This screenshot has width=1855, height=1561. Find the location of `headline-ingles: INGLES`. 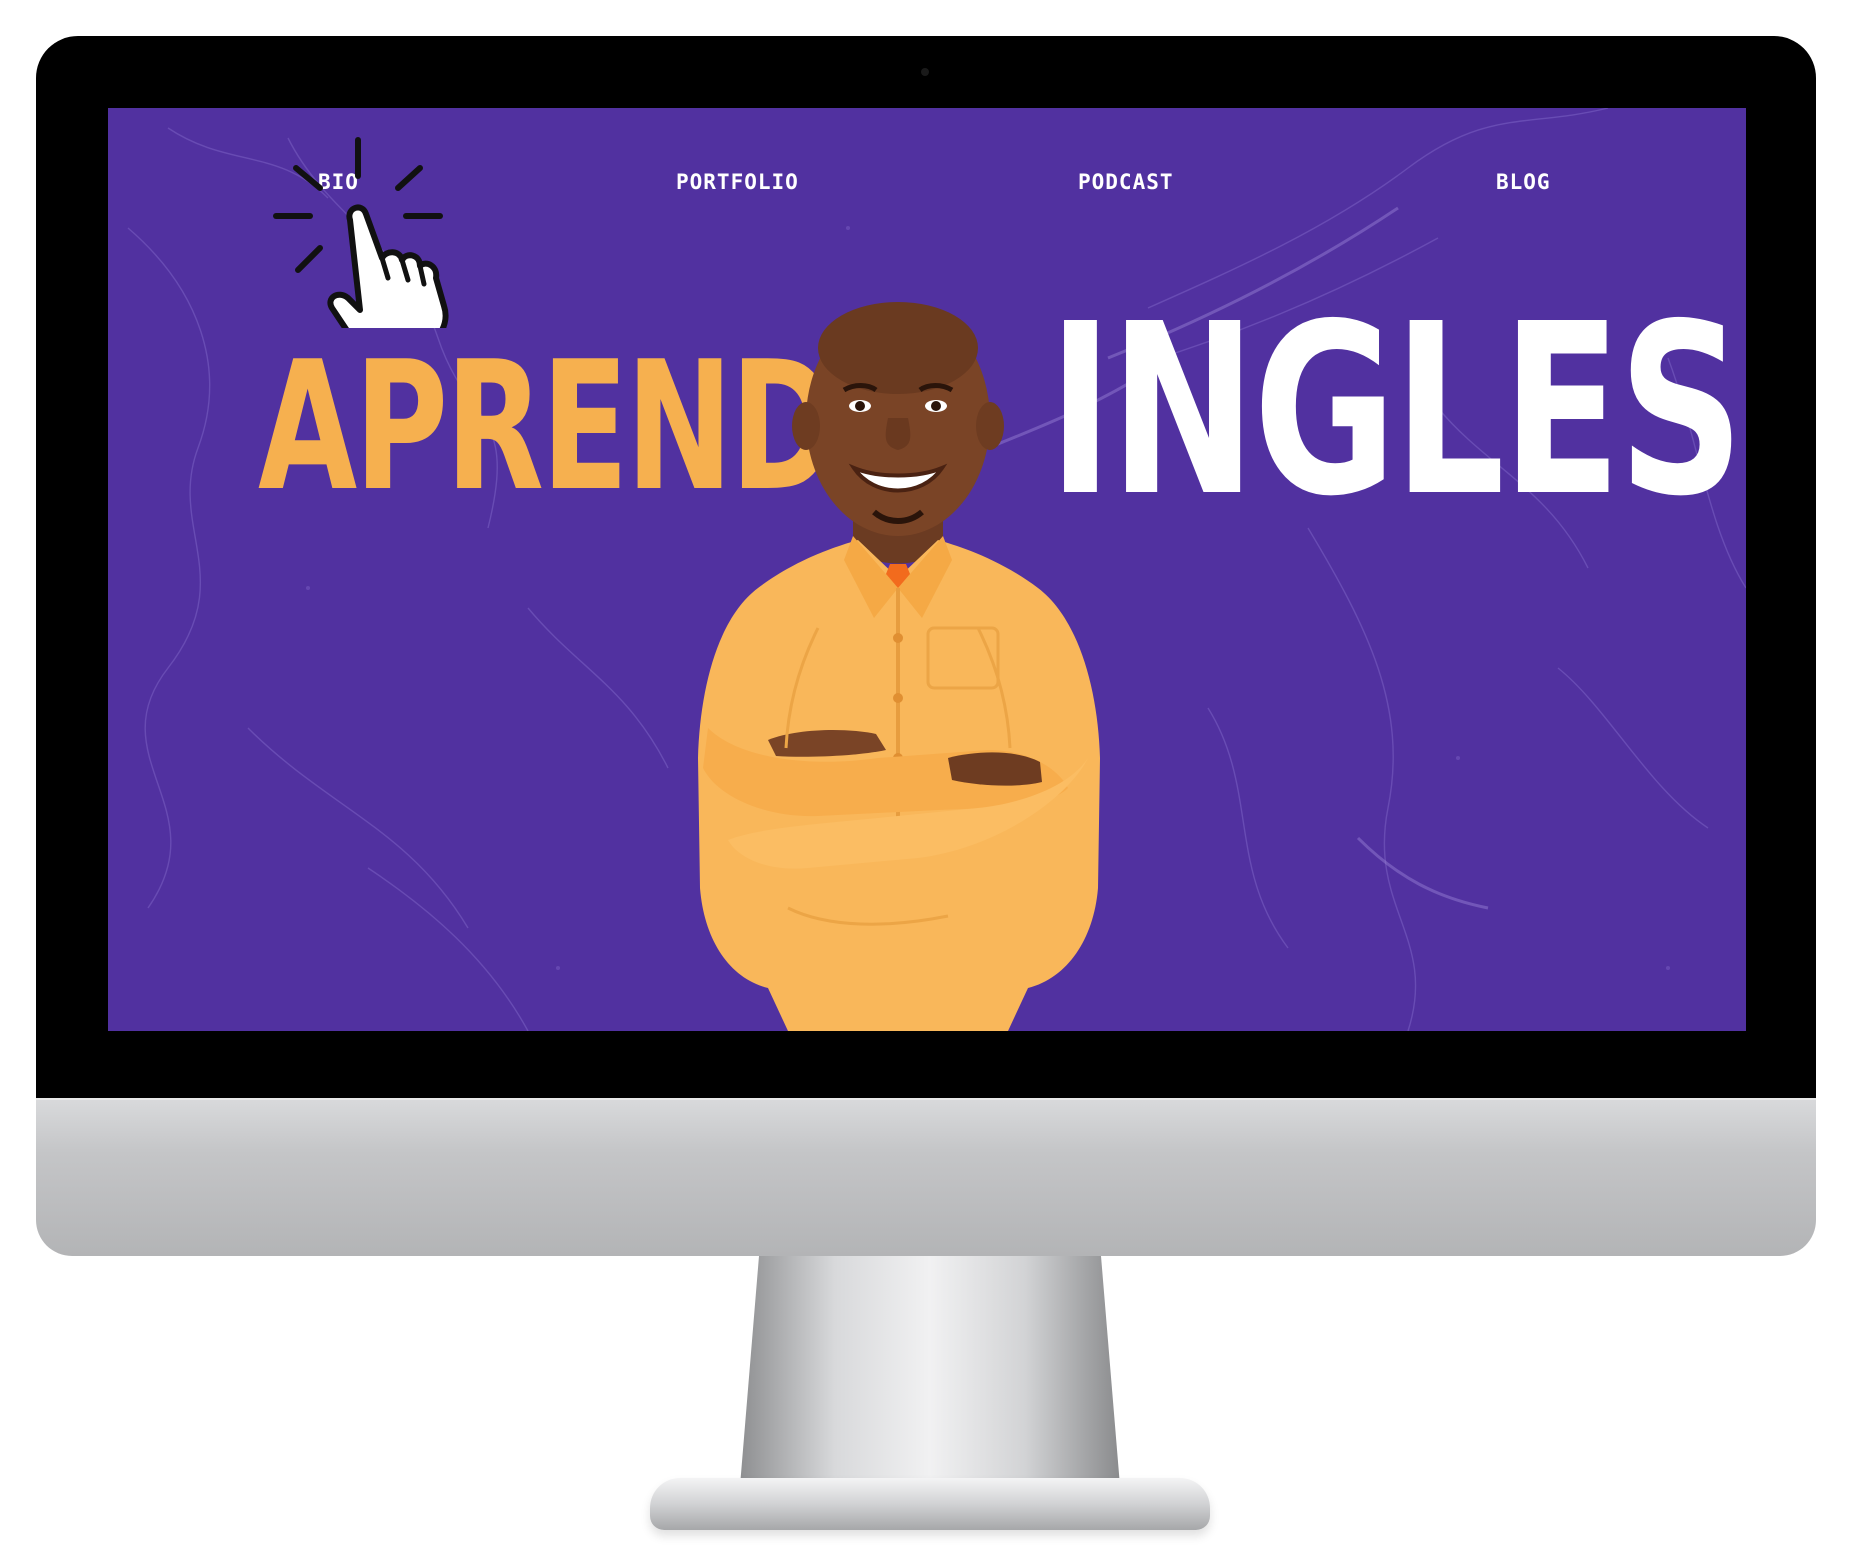

headline-ingles: INGLES is located at coordinates (1396, 410).